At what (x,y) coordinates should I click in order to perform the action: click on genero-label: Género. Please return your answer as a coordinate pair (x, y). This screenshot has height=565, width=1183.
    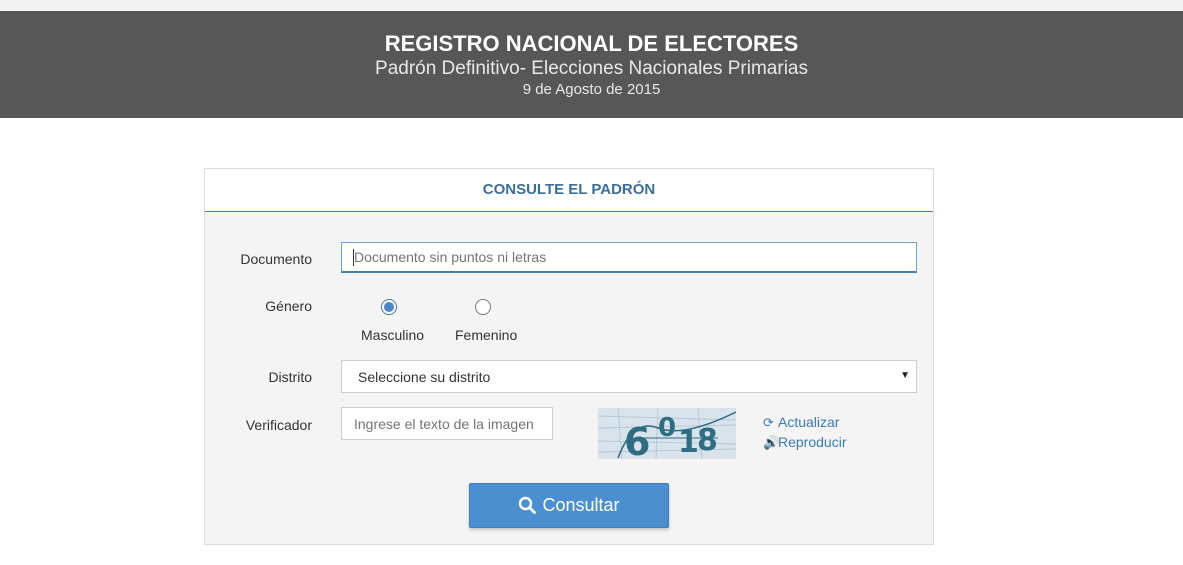
    Looking at the image, I should click on (288, 306).